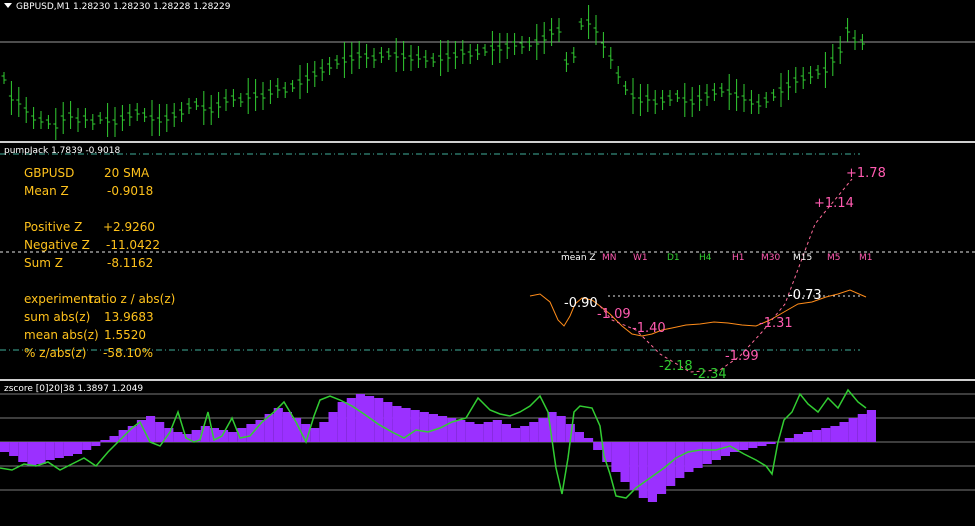  Describe the element at coordinates (74, 389) in the screenshot. I see `zscore-pane-title: zscore [0]20|38 1.3897 1.2049` at that location.